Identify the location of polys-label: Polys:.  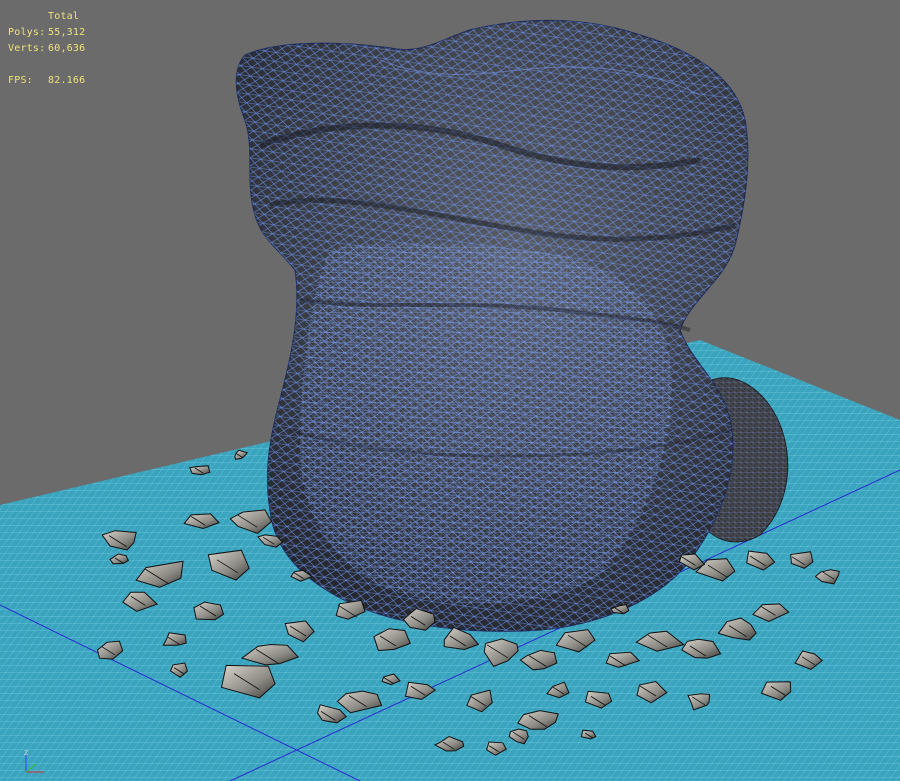
(27, 32).